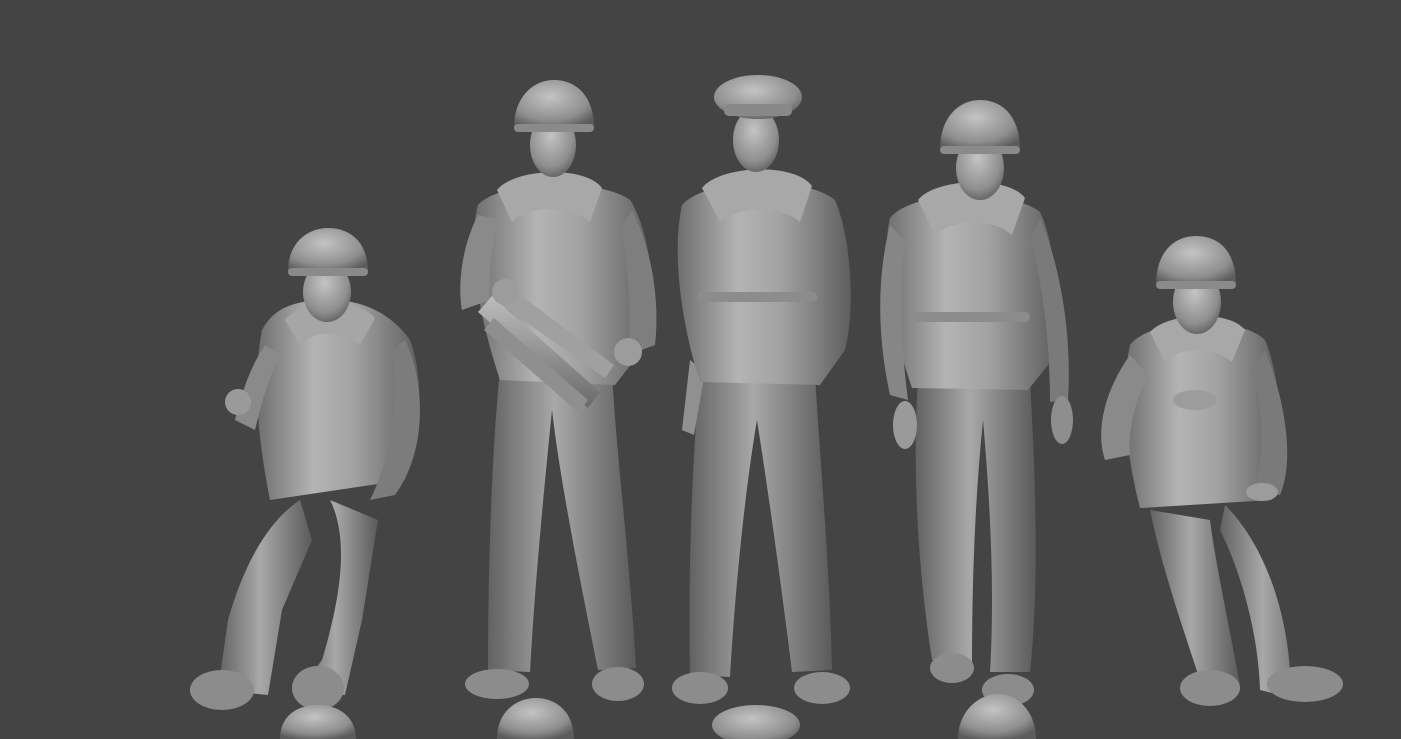  Describe the element at coordinates (658, 716) in the screenshot. I see `partial-heads-row` at that location.